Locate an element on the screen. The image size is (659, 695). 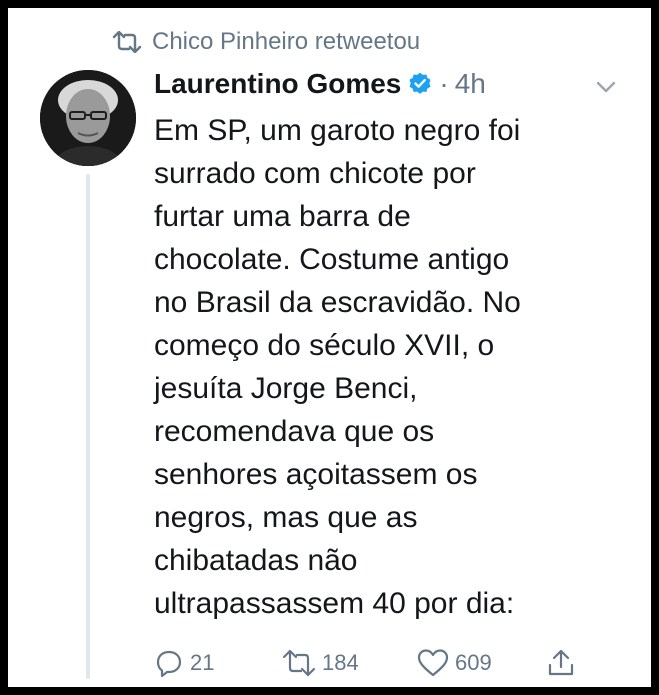
heart-icon is located at coordinates (433, 663).